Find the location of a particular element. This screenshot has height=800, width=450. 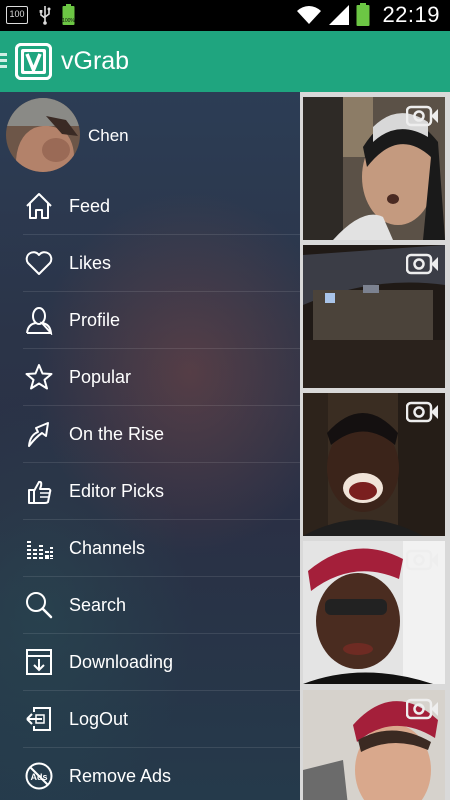

battery-percent-icon: 100 is located at coordinates (17, 15).